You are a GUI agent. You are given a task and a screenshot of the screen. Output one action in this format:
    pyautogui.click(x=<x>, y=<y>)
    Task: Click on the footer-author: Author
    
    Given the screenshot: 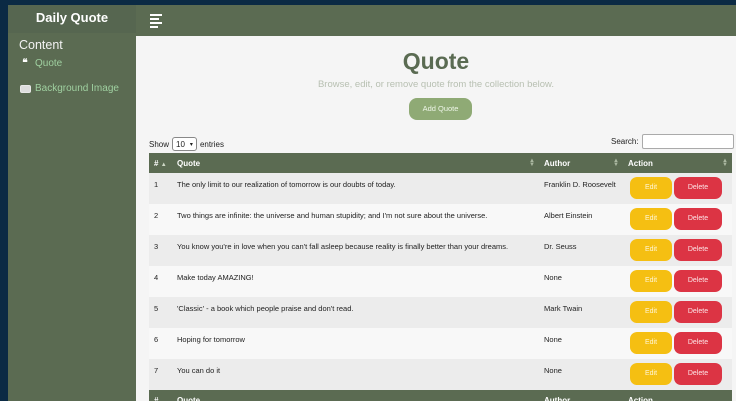 What is the action you would take?
    pyautogui.click(x=581, y=395)
    